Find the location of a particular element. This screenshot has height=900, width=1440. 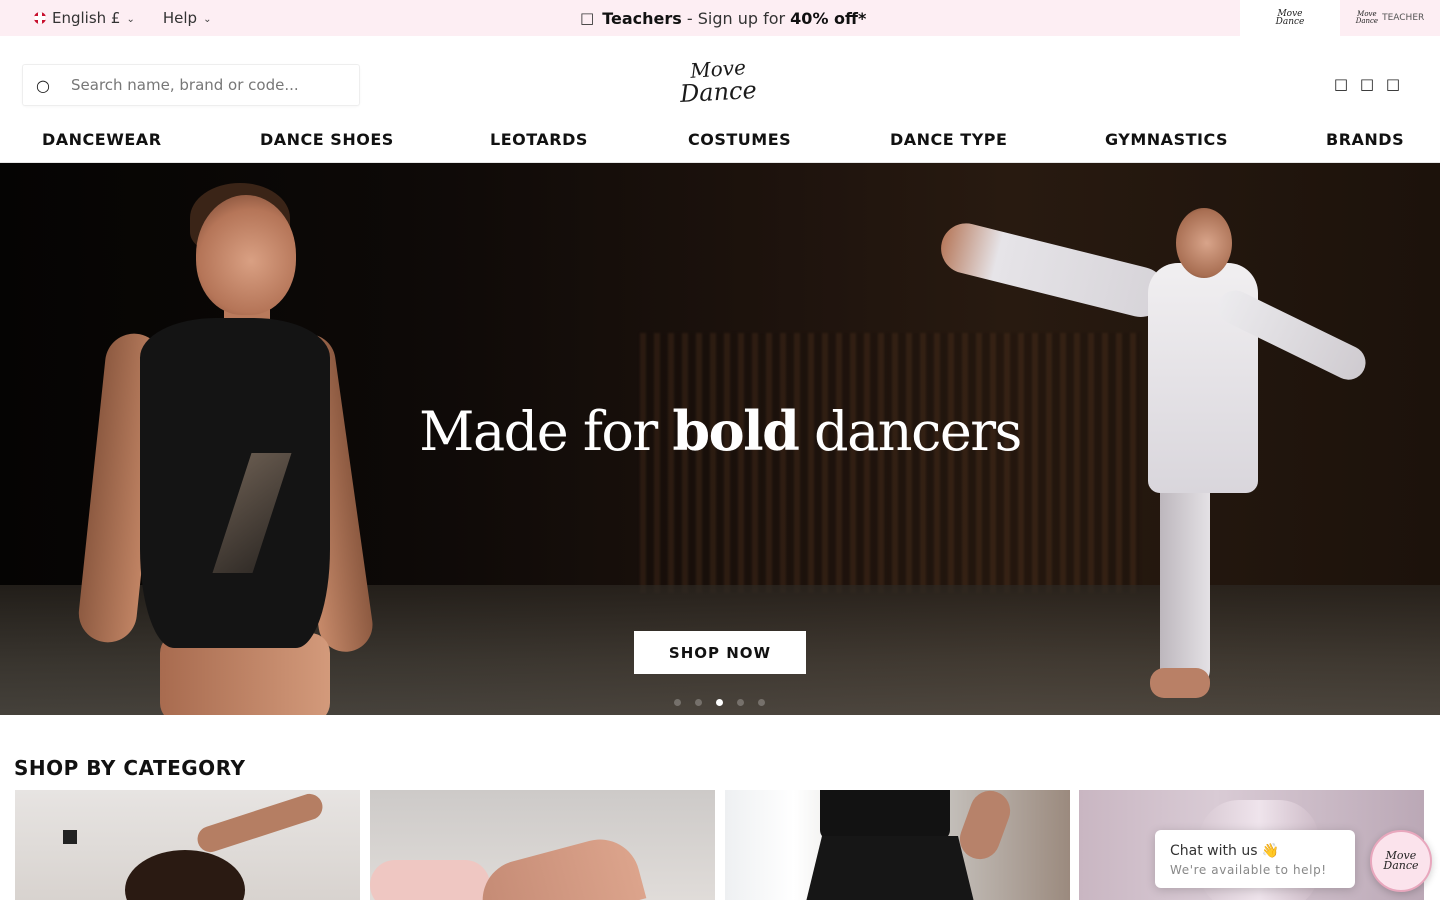

top-bar-left: English £ ⌄ Help ⌄ is located at coordinates (122, 18).